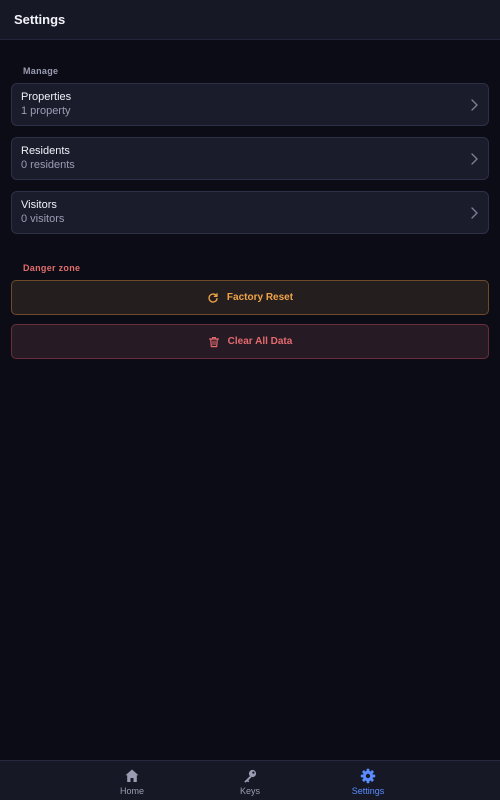 Image resolution: width=500 pixels, height=800 pixels. I want to click on properties-count: 1 property, so click(46, 111).